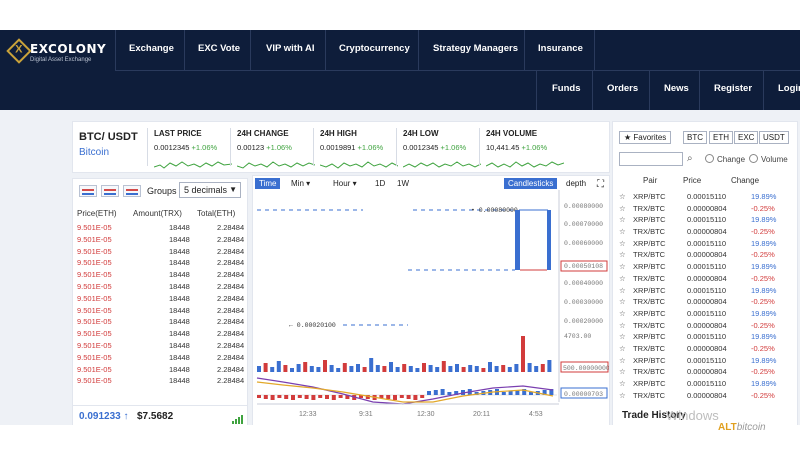  I want to click on groups-select: 5 decimals ▼, so click(210, 190).